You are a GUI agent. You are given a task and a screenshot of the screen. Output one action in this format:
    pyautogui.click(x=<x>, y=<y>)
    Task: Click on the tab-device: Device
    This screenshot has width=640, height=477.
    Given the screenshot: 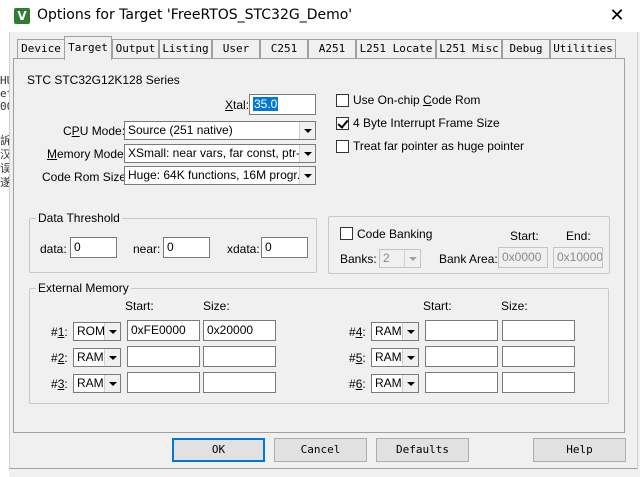 What is the action you would take?
    pyautogui.click(x=41, y=48)
    